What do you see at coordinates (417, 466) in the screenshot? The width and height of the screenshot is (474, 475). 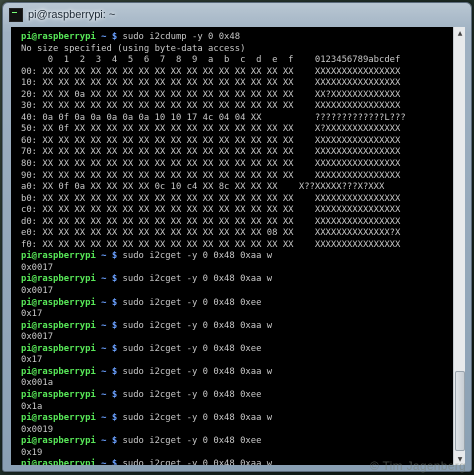 I see `watermark: © Tim Jagenberg` at bounding box center [417, 466].